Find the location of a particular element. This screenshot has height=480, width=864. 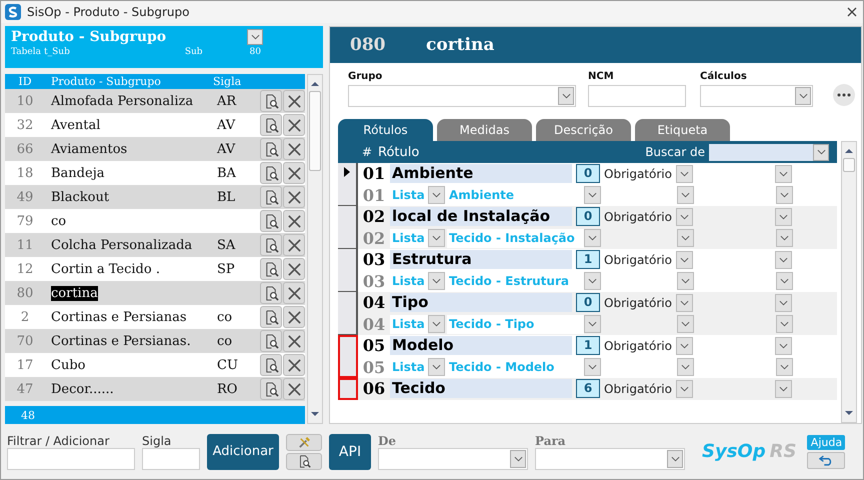

list-row: 70 Cortinas e Persianas. co is located at coordinates (155, 341).